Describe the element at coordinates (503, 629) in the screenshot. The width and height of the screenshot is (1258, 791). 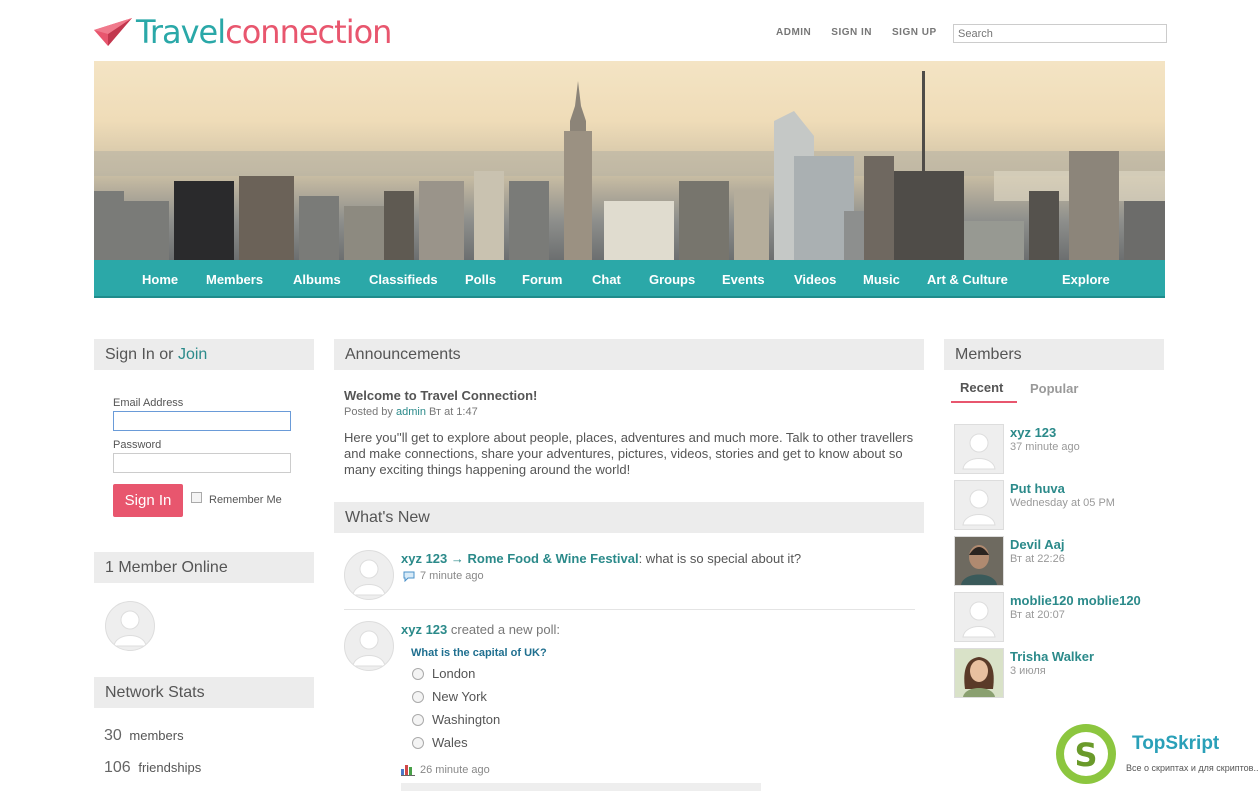
I see `poll-activity-message: created a new poll:` at that location.